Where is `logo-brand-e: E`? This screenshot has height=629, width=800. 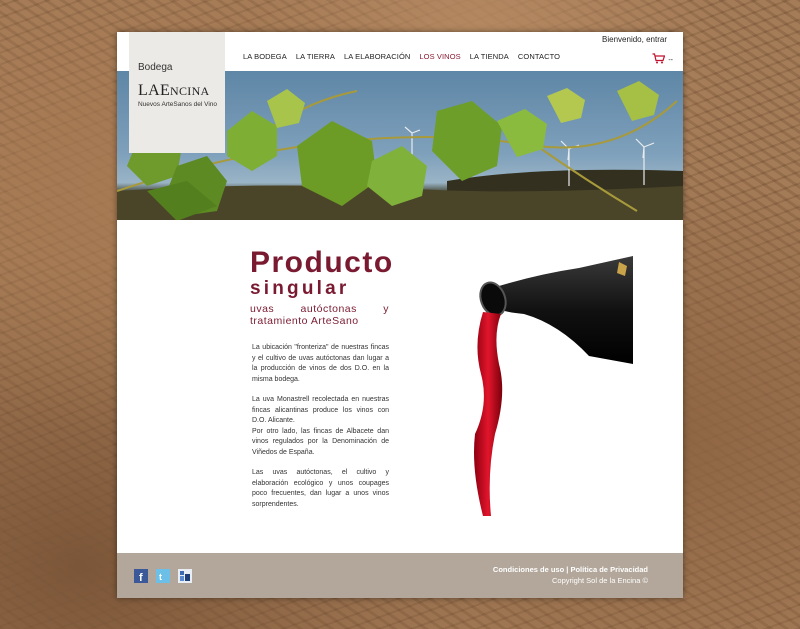 logo-brand-e: E is located at coordinates (165, 90).